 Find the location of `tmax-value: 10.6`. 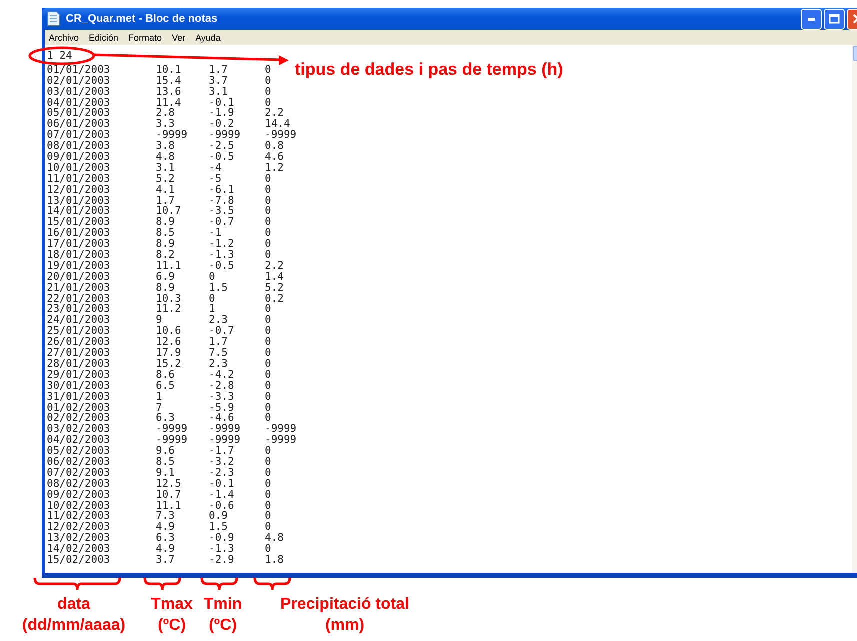

tmax-value: 10.6 is located at coordinates (169, 332).